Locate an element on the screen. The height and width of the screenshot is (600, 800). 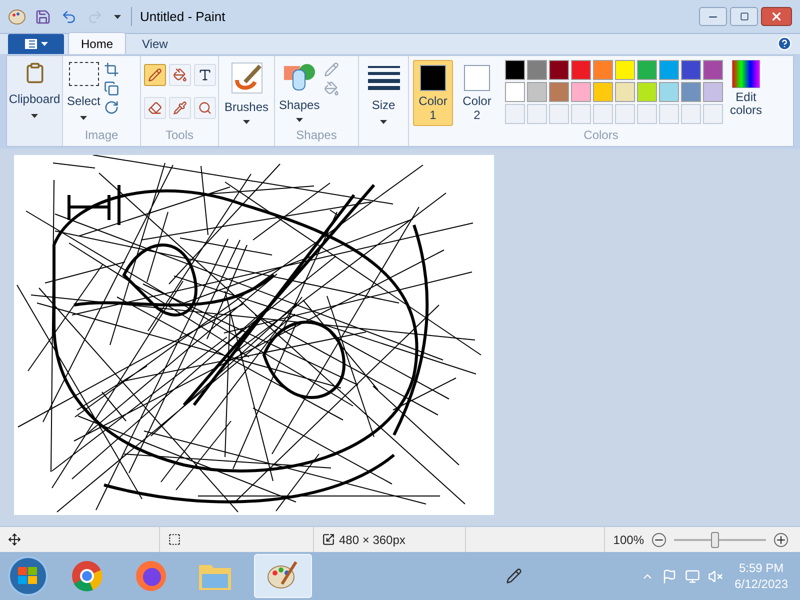
speaker-muted-icon is located at coordinates (715, 576).